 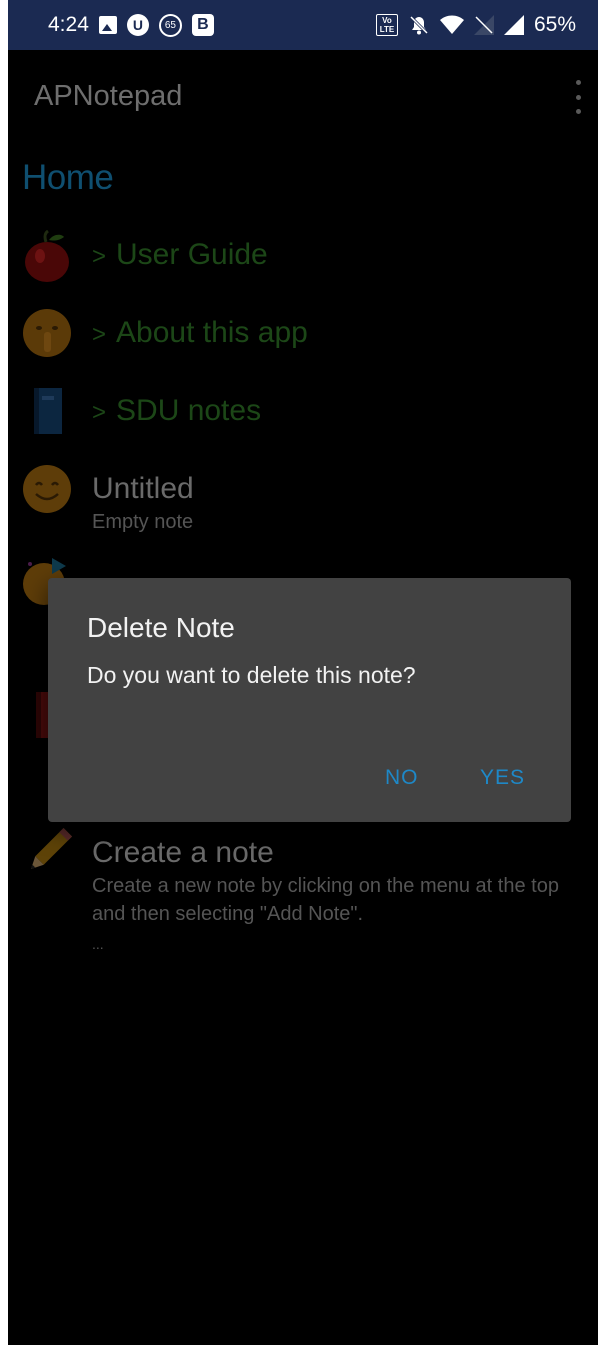 What do you see at coordinates (483, 25) in the screenshot?
I see `no-sim-icon` at bounding box center [483, 25].